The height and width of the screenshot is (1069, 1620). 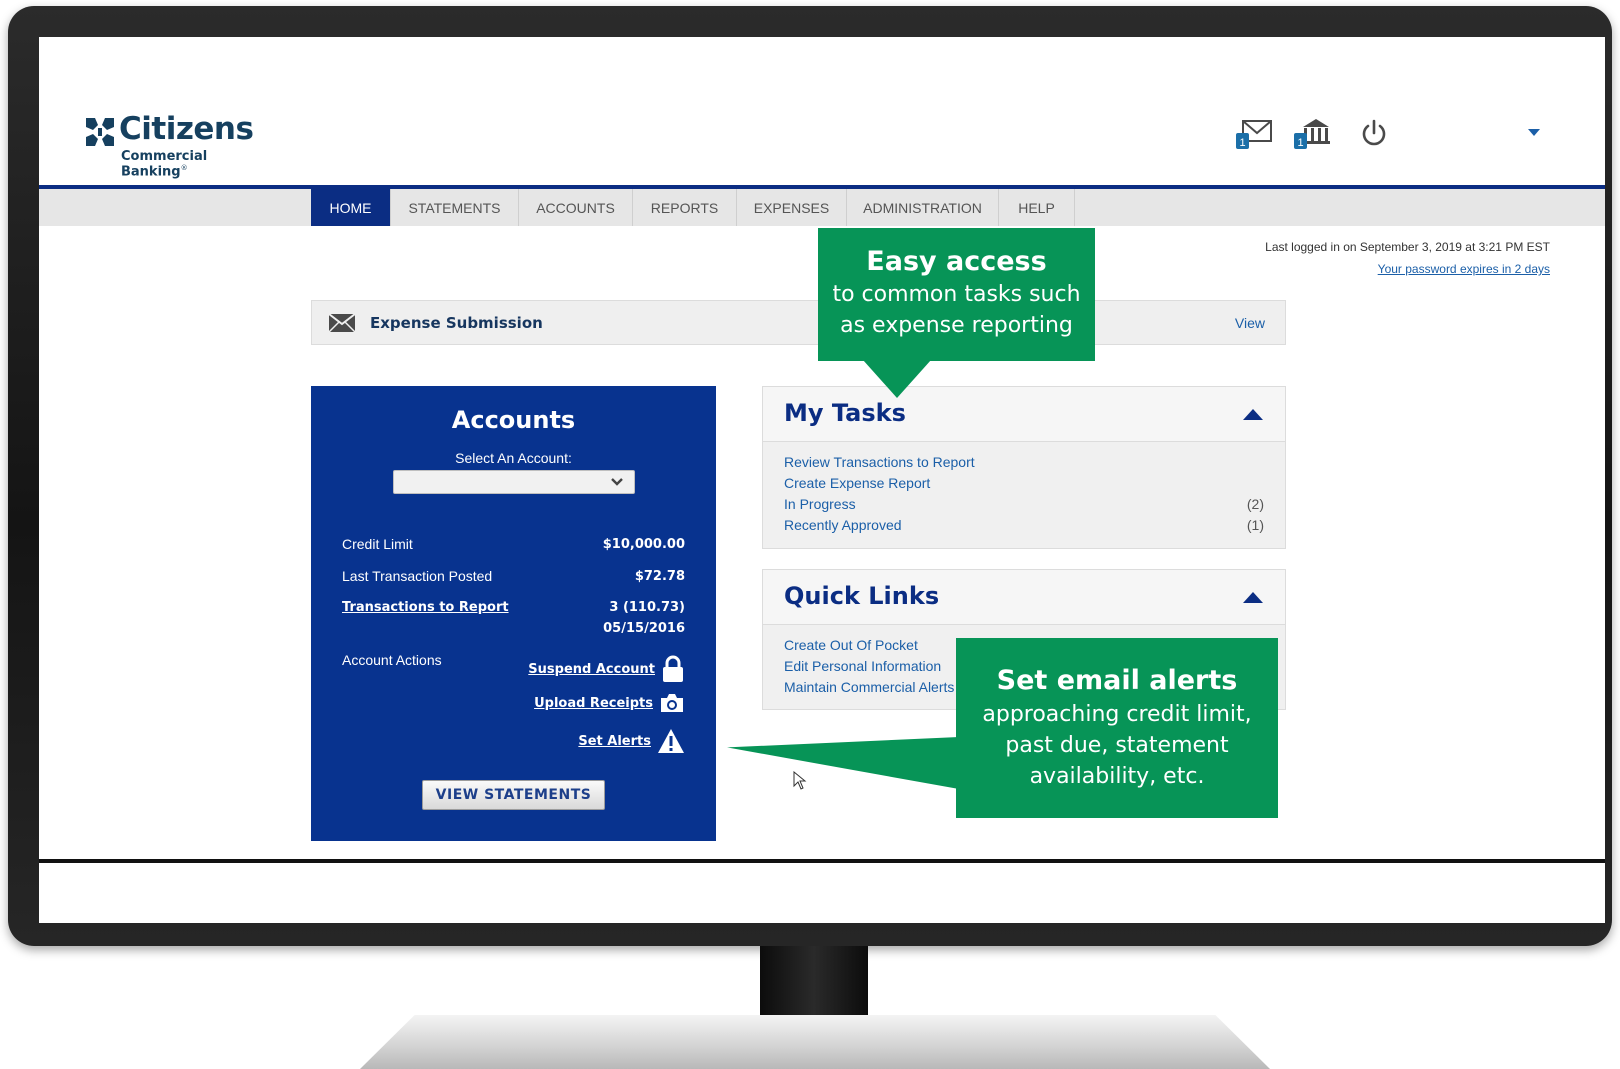 I want to click on set-alerts-link: Set Alerts, so click(x=614, y=741).